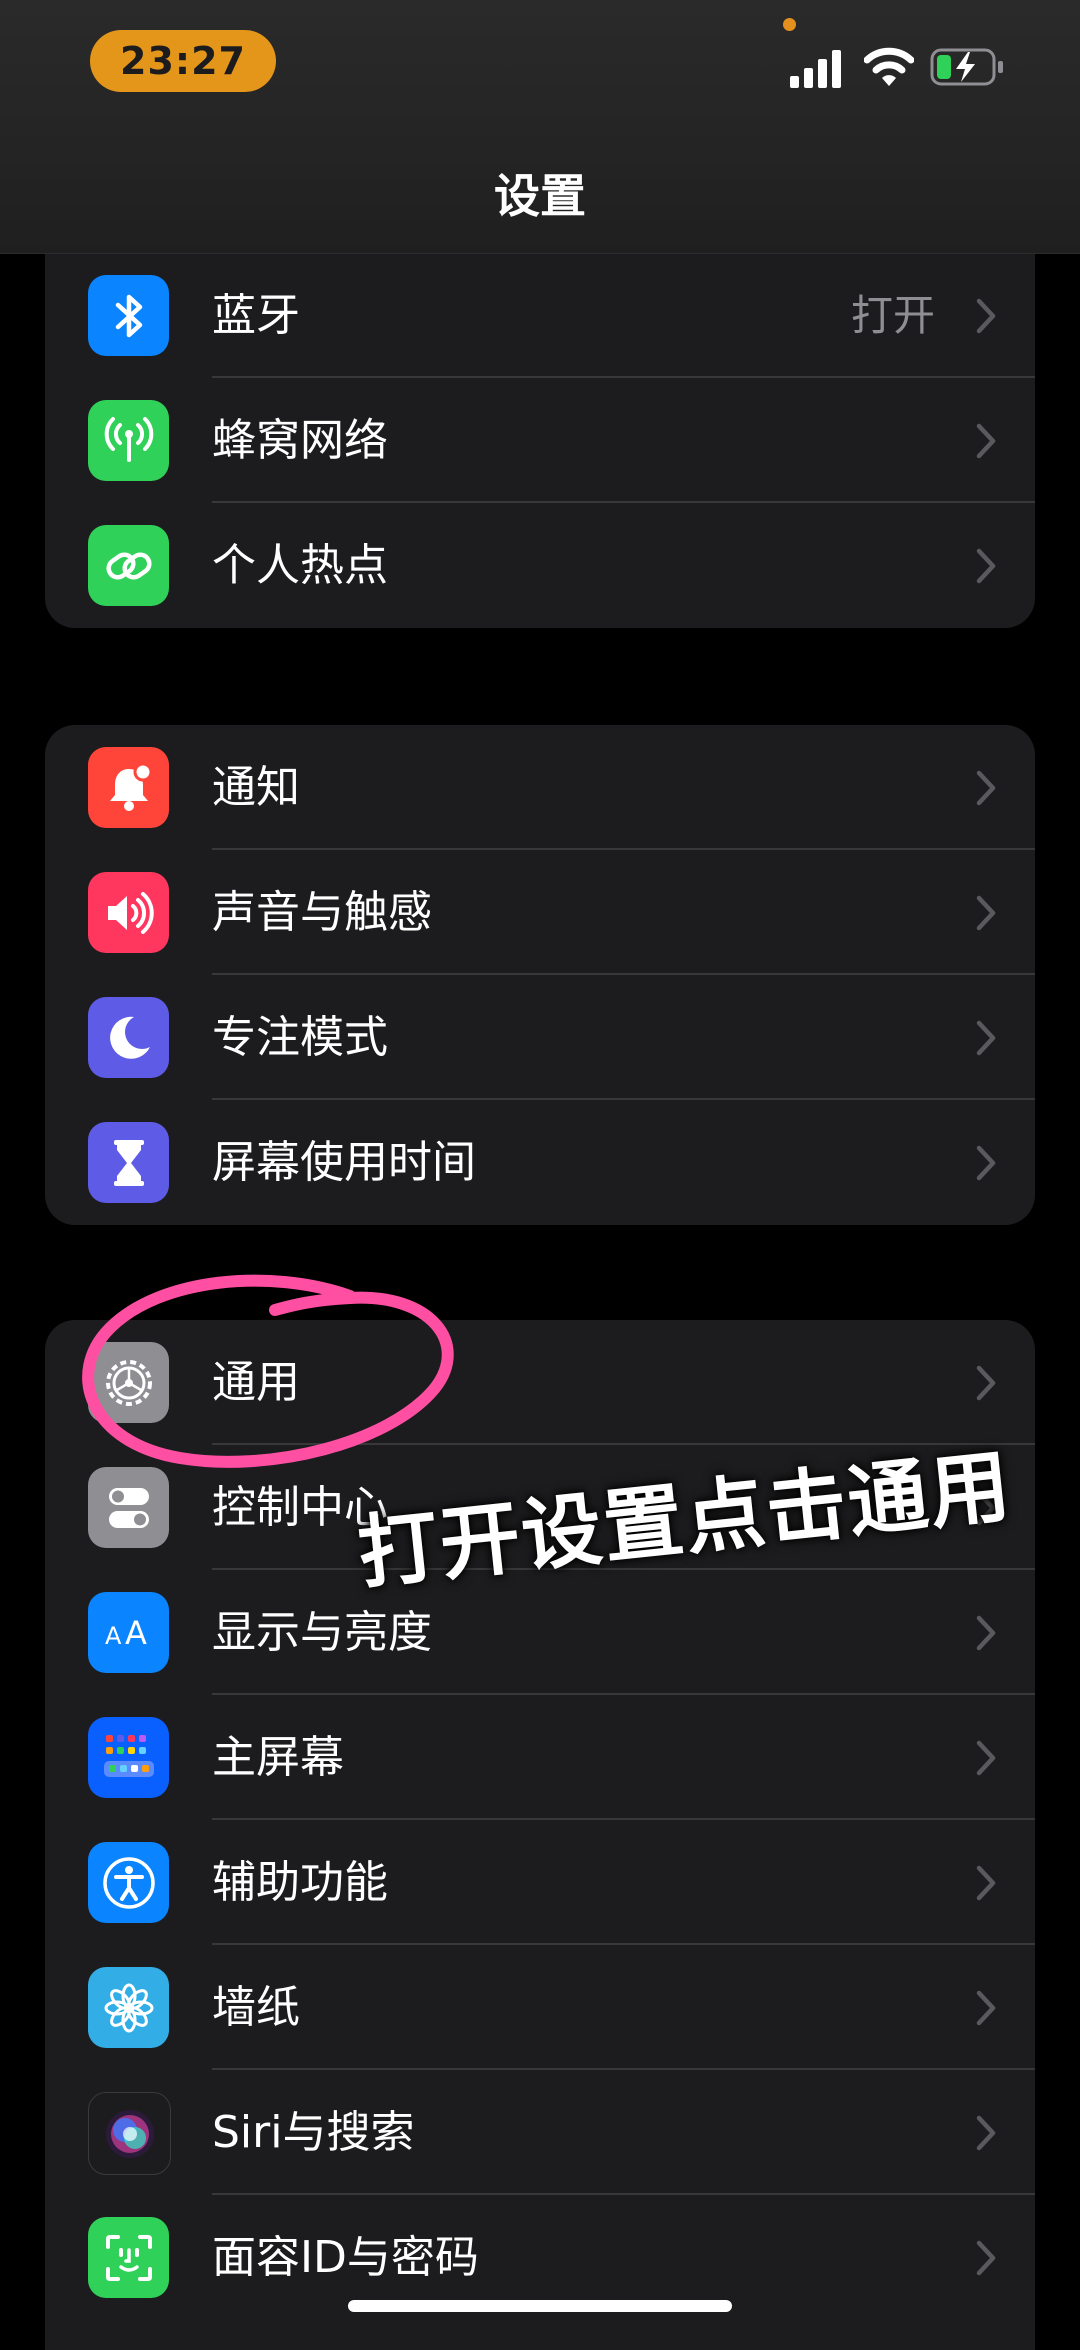 This screenshot has height=2350, width=1080. I want to click on link-icon, so click(128, 565).